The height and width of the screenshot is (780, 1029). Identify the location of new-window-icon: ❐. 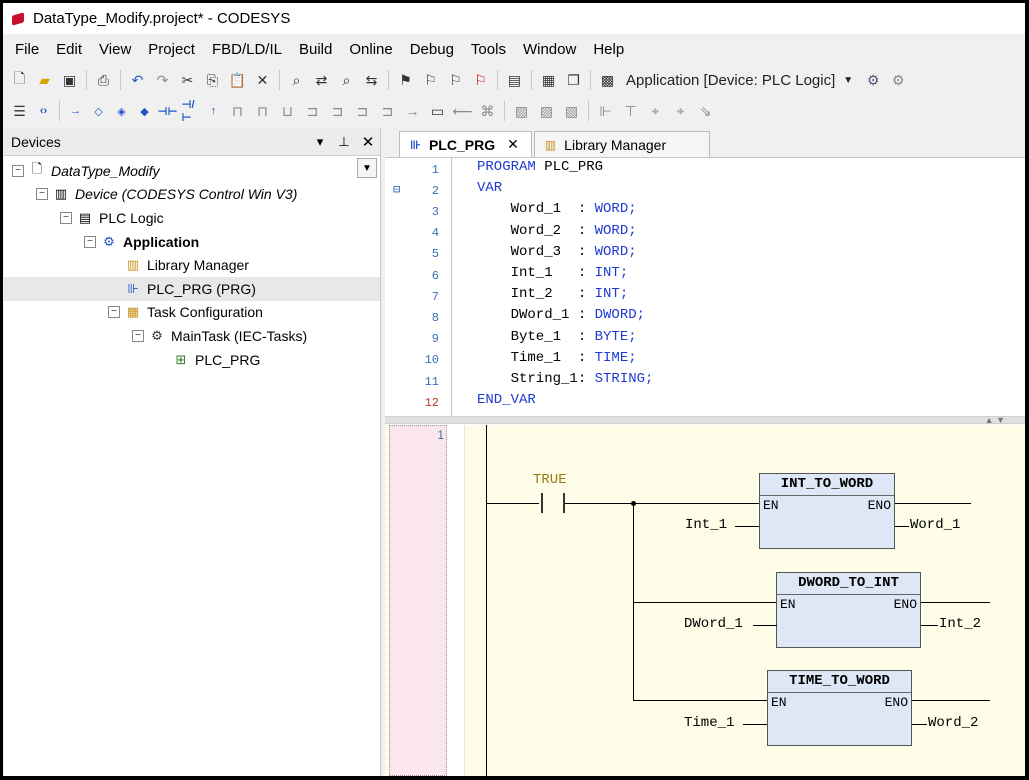
(574, 80).